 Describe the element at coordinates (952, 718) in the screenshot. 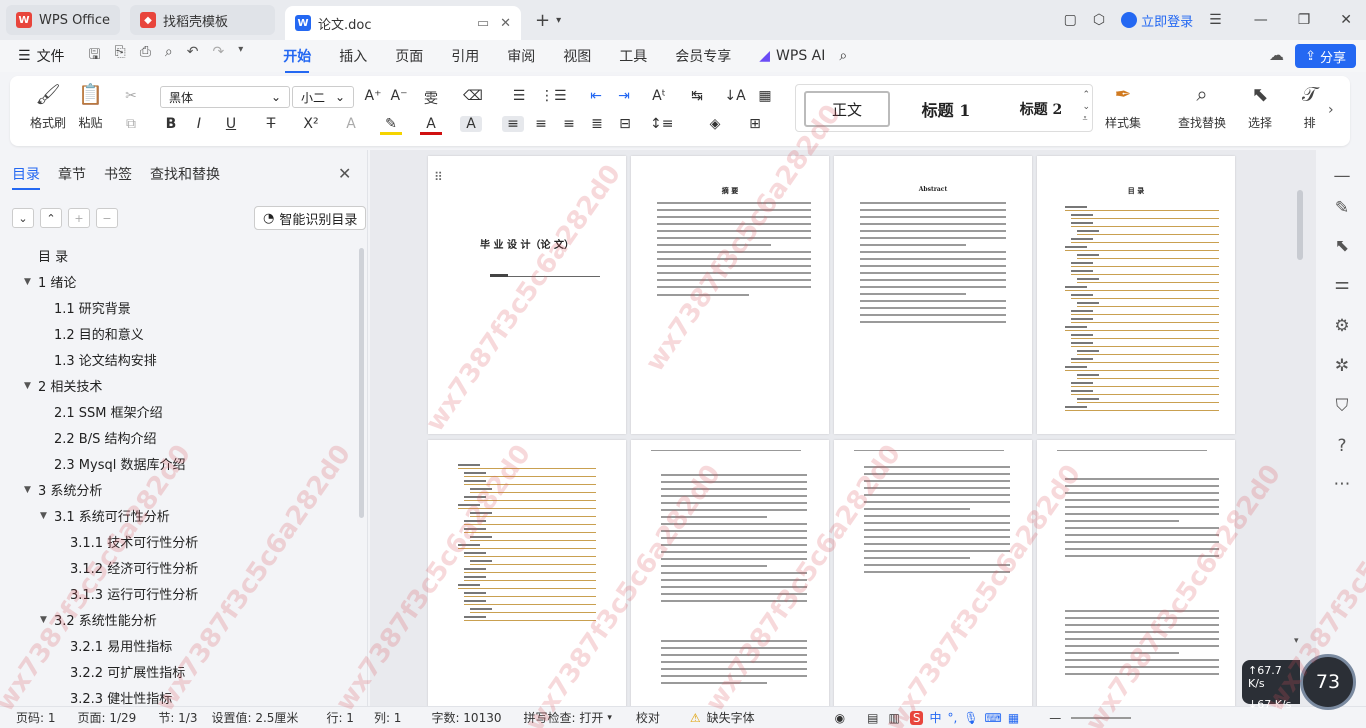

I see `punct-icon: °,` at that location.